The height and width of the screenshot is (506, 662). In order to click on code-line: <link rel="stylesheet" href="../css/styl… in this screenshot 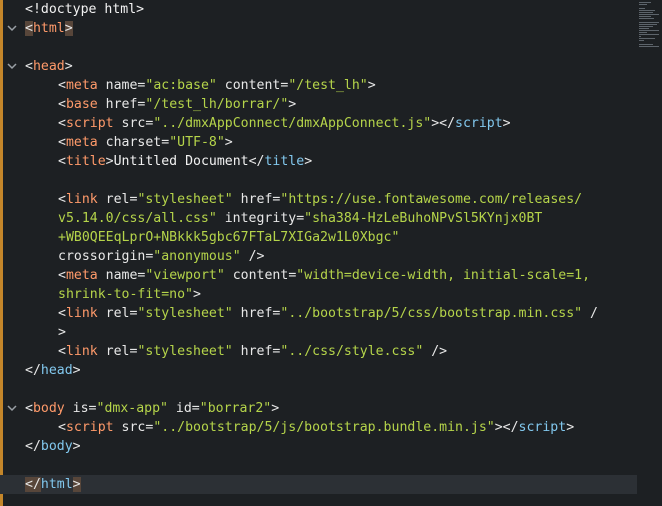, I will do `click(320, 351)`.